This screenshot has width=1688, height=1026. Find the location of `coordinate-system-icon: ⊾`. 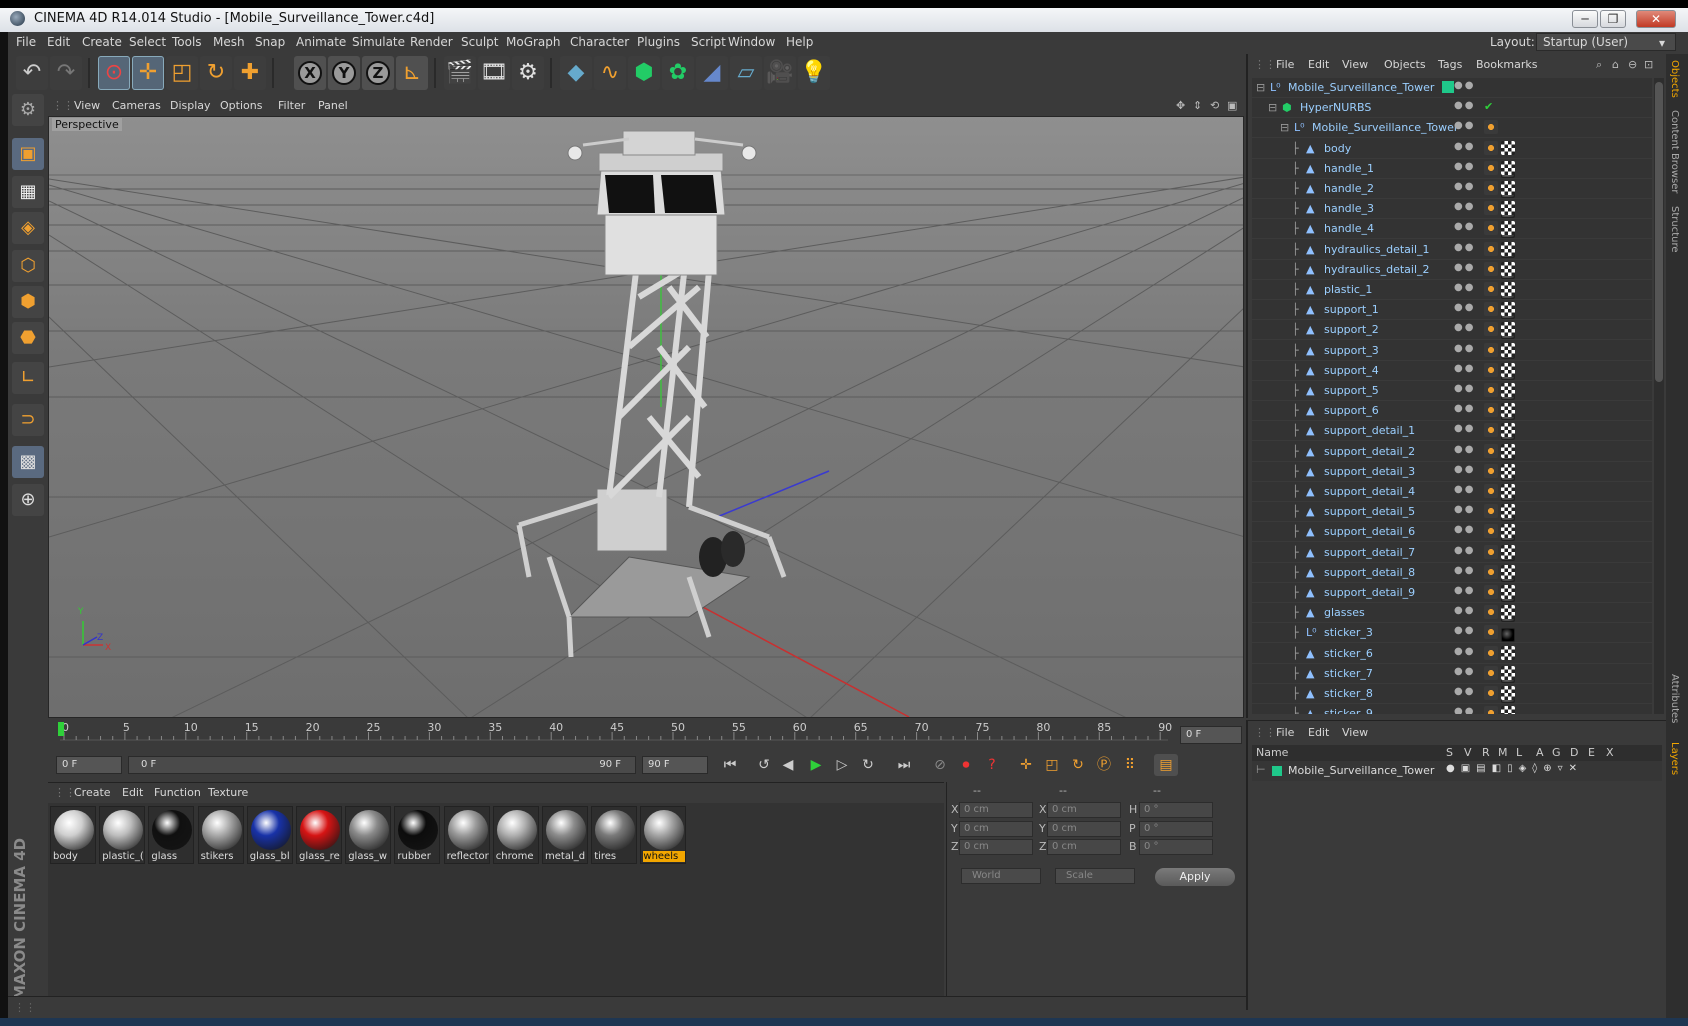

coordinate-system-icon: ⊾ is located at coordinates (412, 73).